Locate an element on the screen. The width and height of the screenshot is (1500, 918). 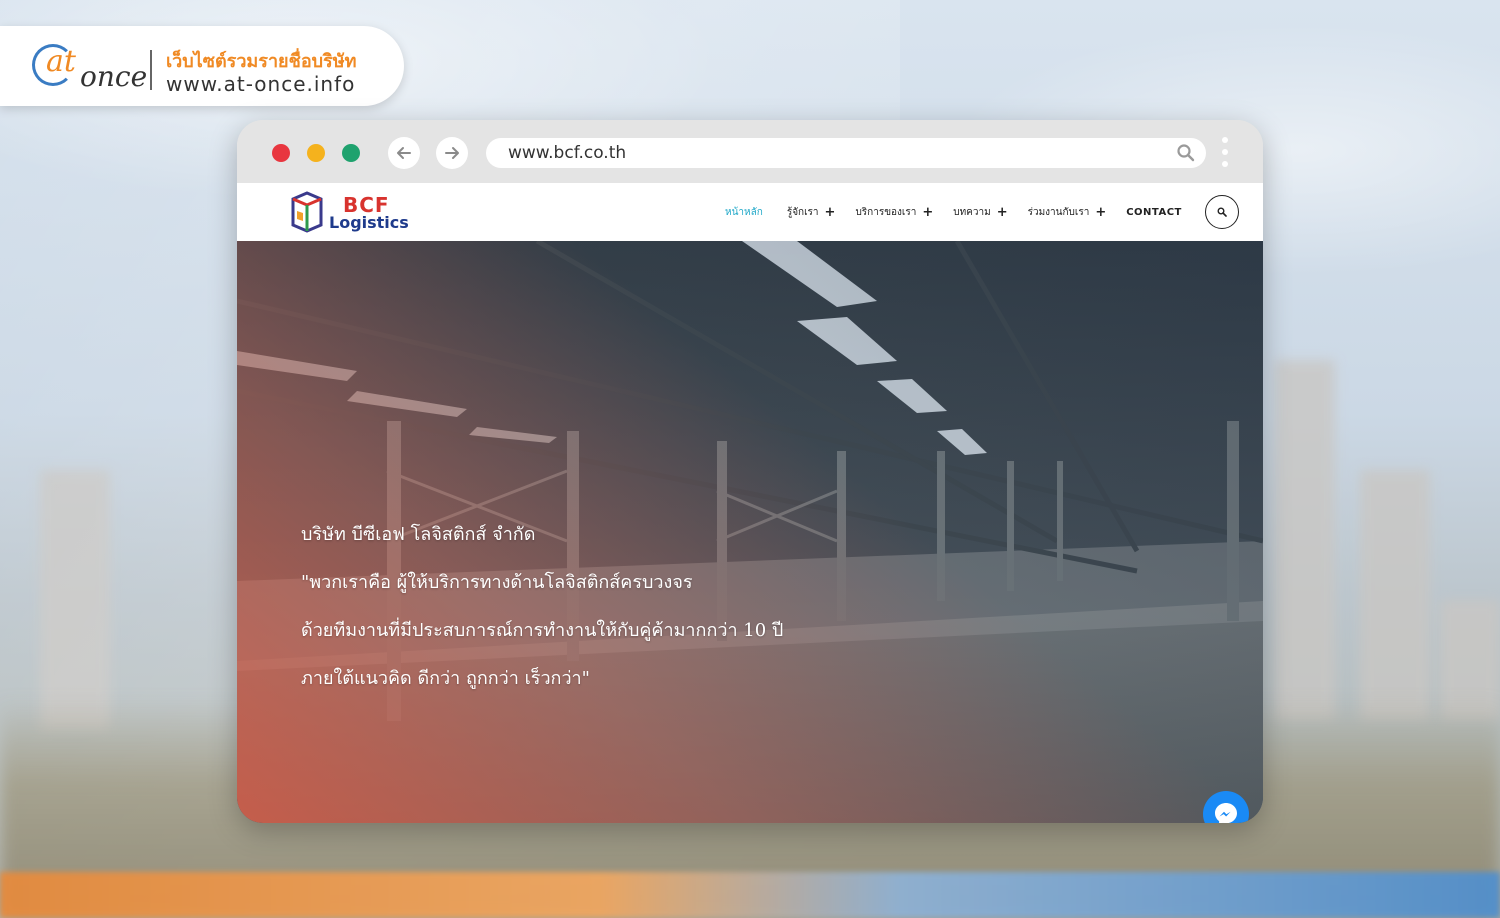
background-bottom-stripe is located at coordinates (750, 895).